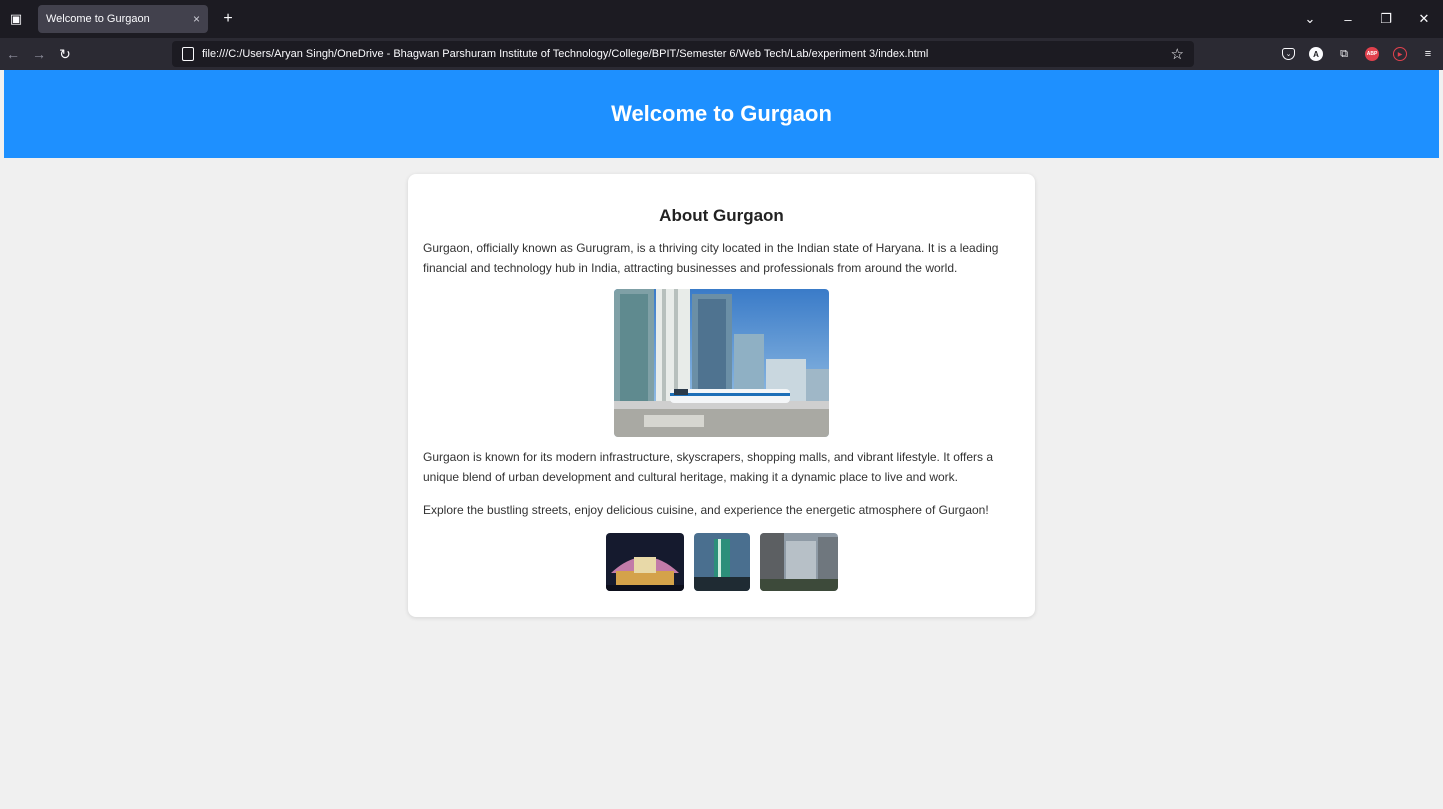 The image size is (1443, 809). What do you see at coordinates (98, 19) in the screenshot?
I see `tab-title: Welcome to Gurgaon` at bounding box center [98, 19].